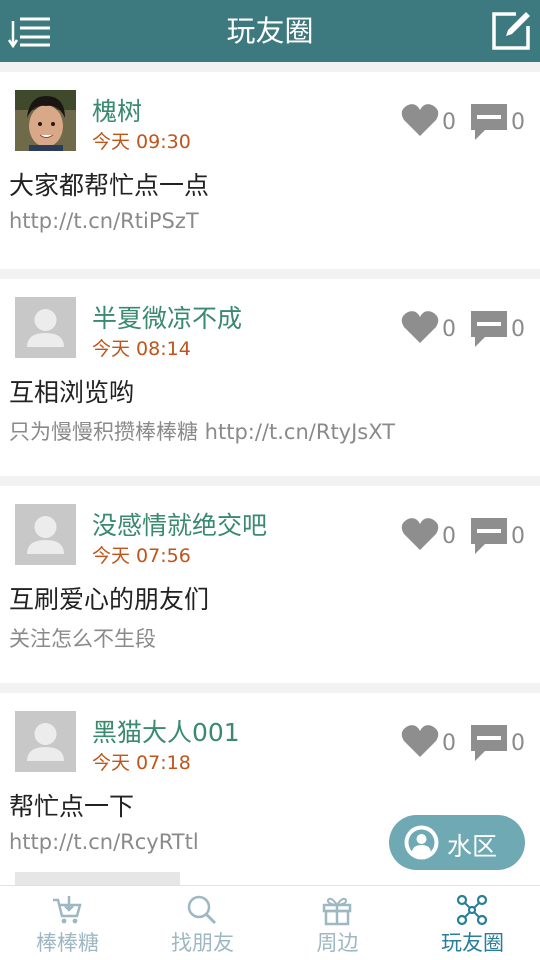 Image resolution: width=540 pixels, height=960 pixels. I want to click on user-circle-icon, so click(421, 842).